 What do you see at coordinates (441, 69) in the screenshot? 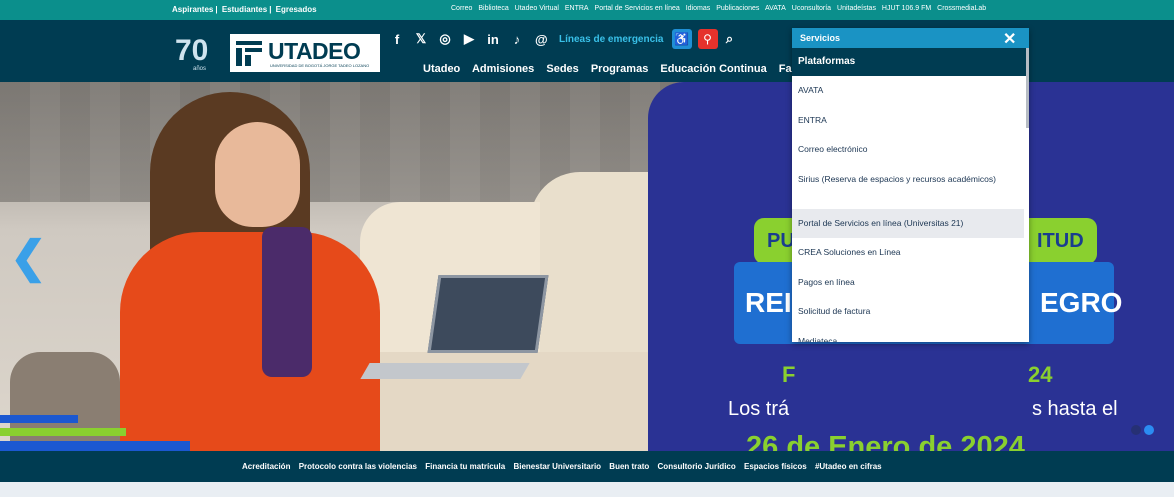
I see `nav-utadeo: Utadeo` at bounding box center [441, 69].